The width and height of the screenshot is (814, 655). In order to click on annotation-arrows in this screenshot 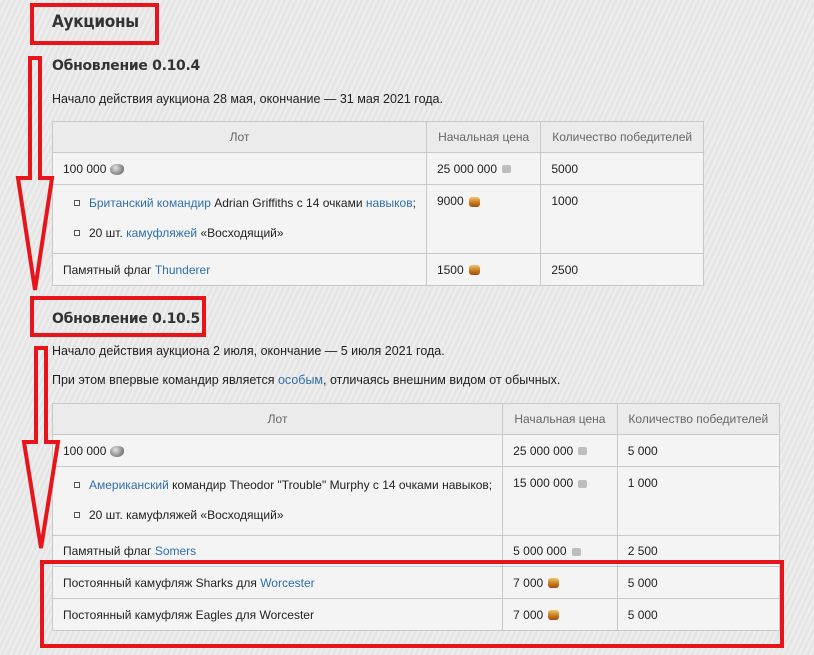, I will do `click(38, 302)`.